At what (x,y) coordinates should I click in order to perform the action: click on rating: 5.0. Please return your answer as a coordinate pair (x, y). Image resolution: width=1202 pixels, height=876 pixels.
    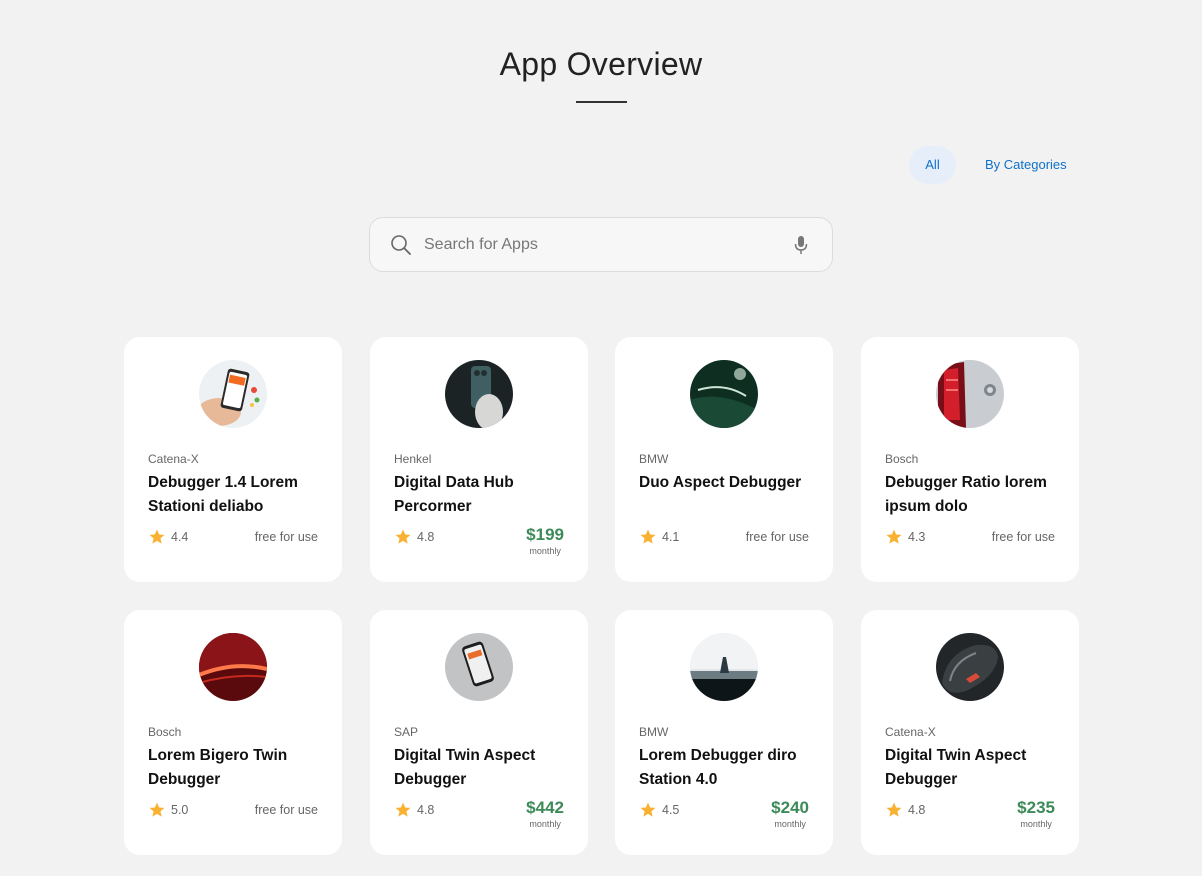
    Looking at the image, I should click on (168, 810).